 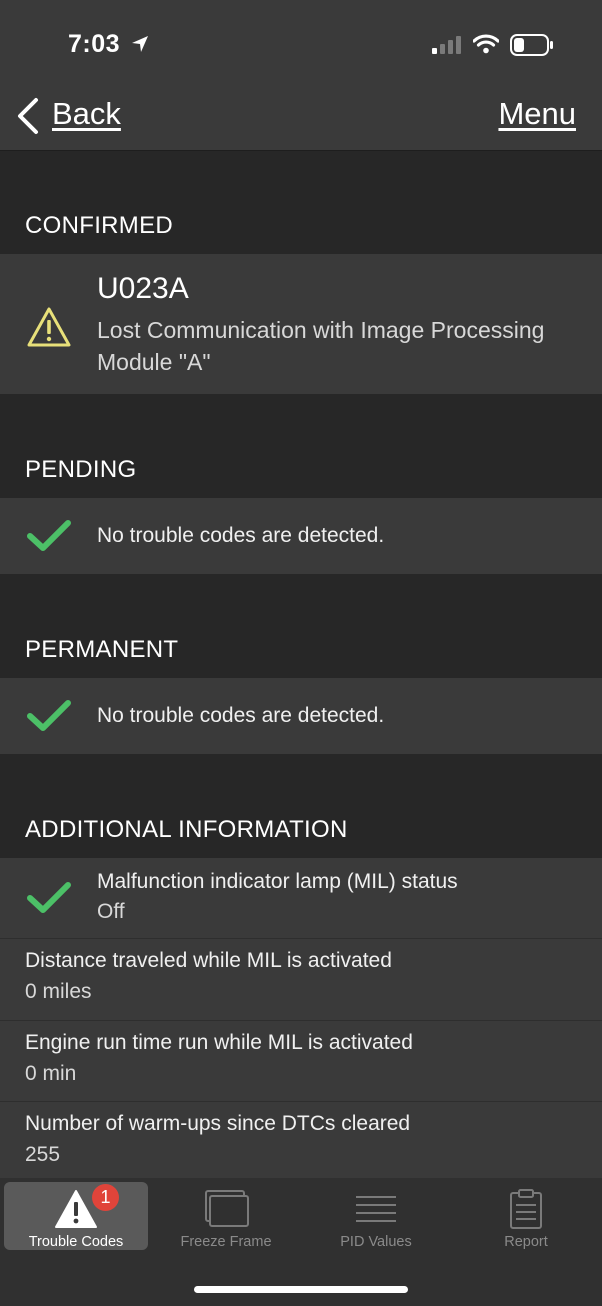 I want to click on freeze-frame-icon, so click(x=227, y=1208).